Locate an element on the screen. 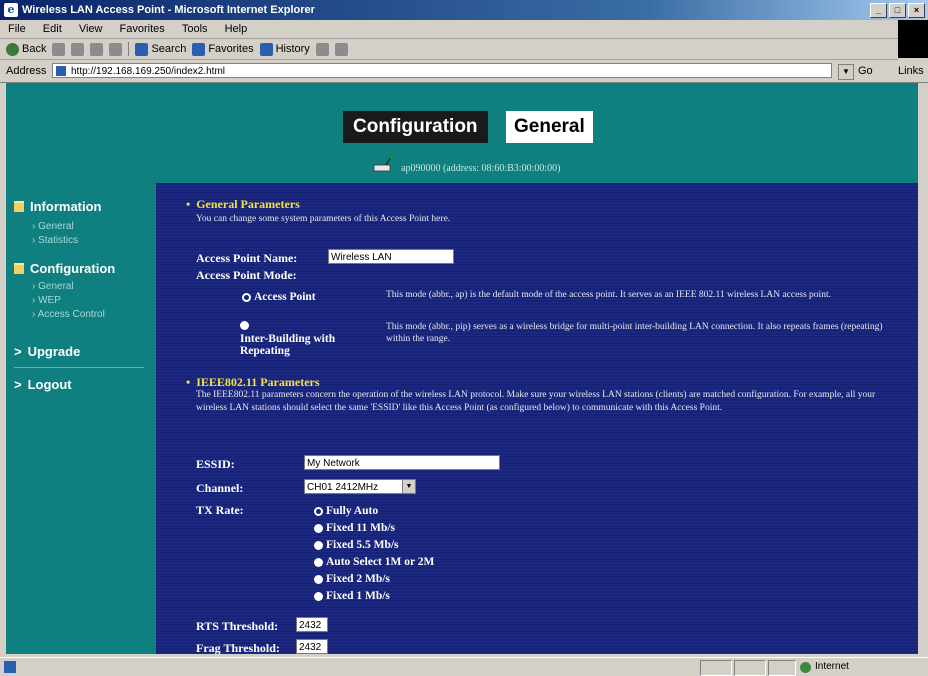 The height and width of the screenshot is (676, 928). search-button: Search is located at coordinates (160, 49).